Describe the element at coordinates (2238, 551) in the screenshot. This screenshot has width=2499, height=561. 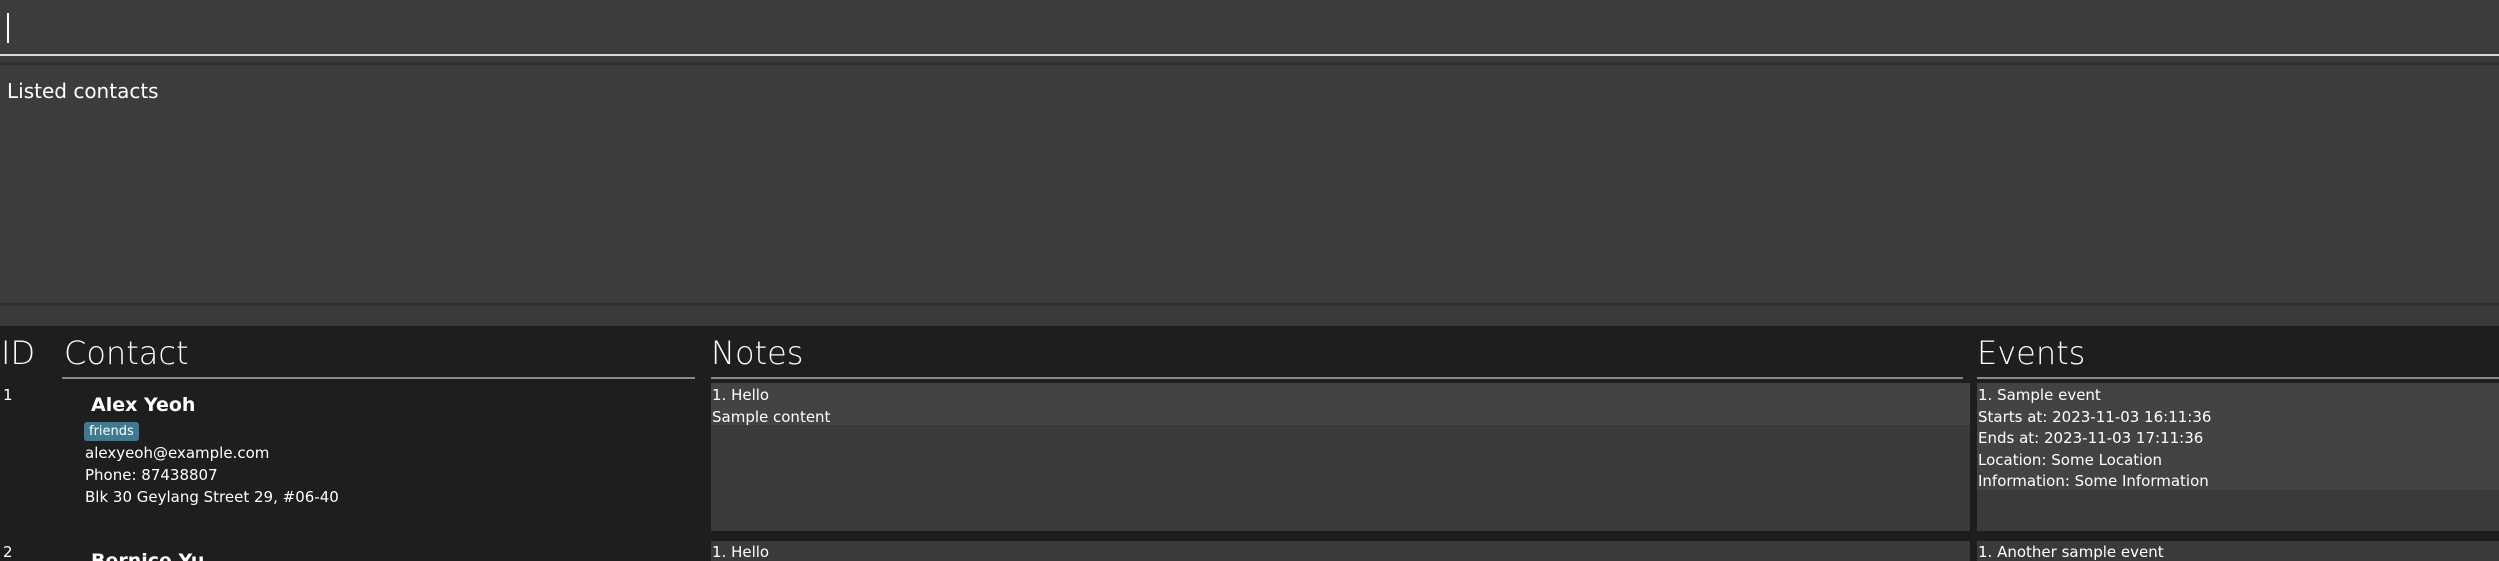
I see `event-card: 1. Another sample event` at that location.